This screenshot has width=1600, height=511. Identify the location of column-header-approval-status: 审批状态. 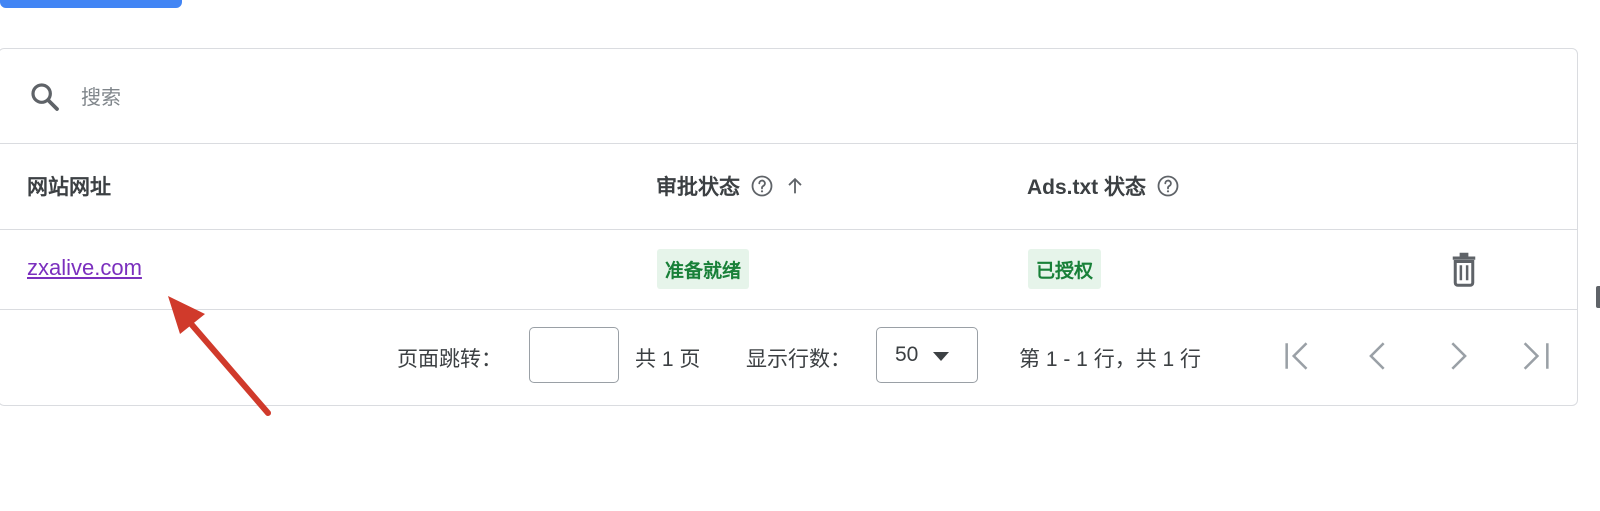
(731, 186).